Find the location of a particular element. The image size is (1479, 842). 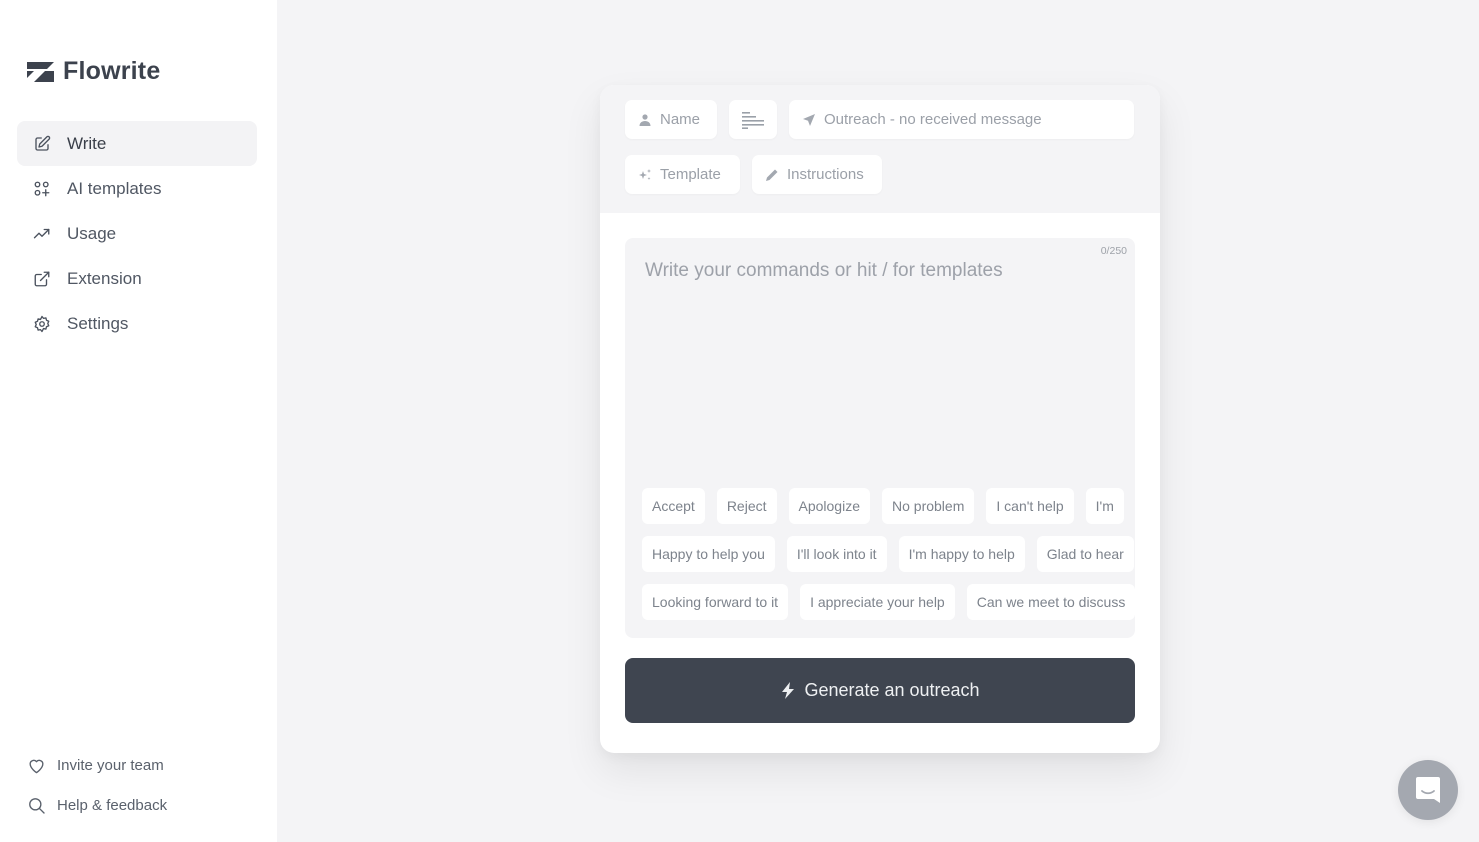

sparkles-icon is located at coordinates (645, 174).